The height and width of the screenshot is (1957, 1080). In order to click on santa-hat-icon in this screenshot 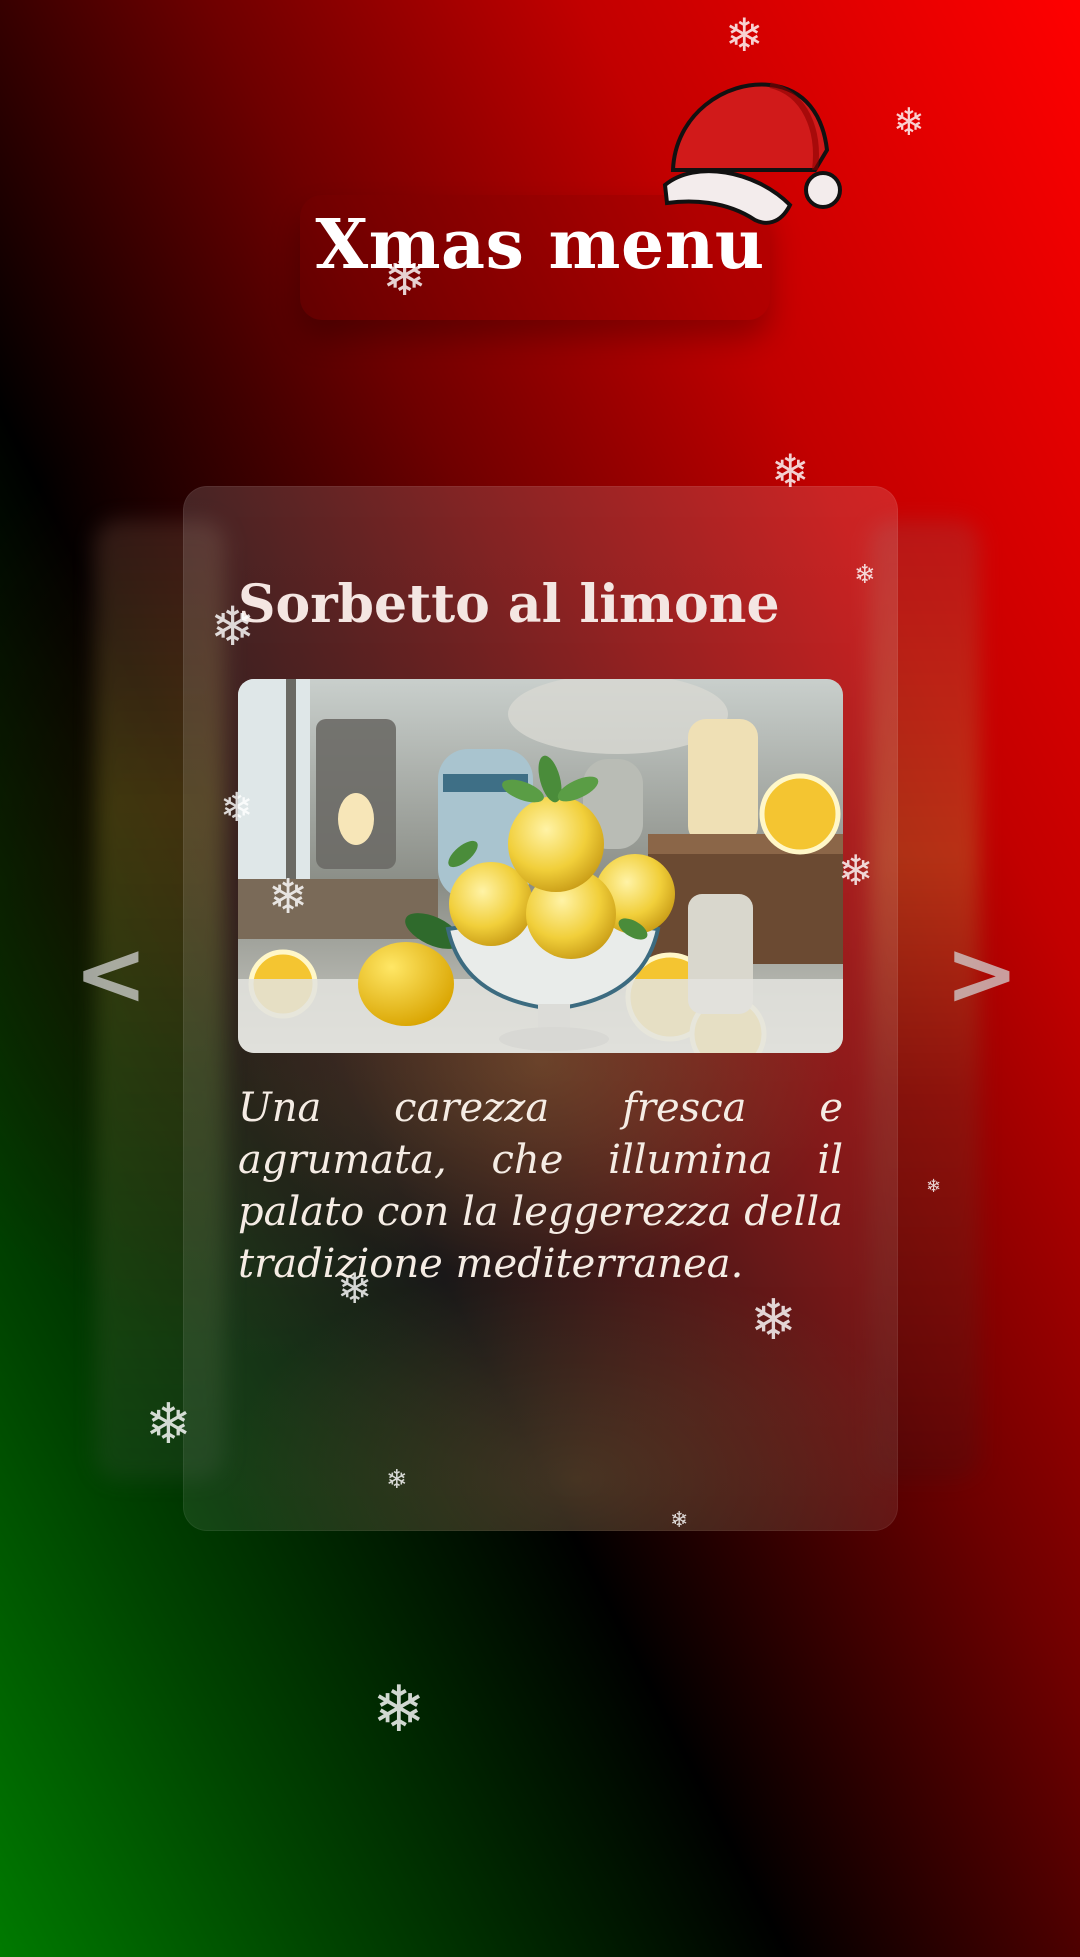, I will do `click(752, 153)`.